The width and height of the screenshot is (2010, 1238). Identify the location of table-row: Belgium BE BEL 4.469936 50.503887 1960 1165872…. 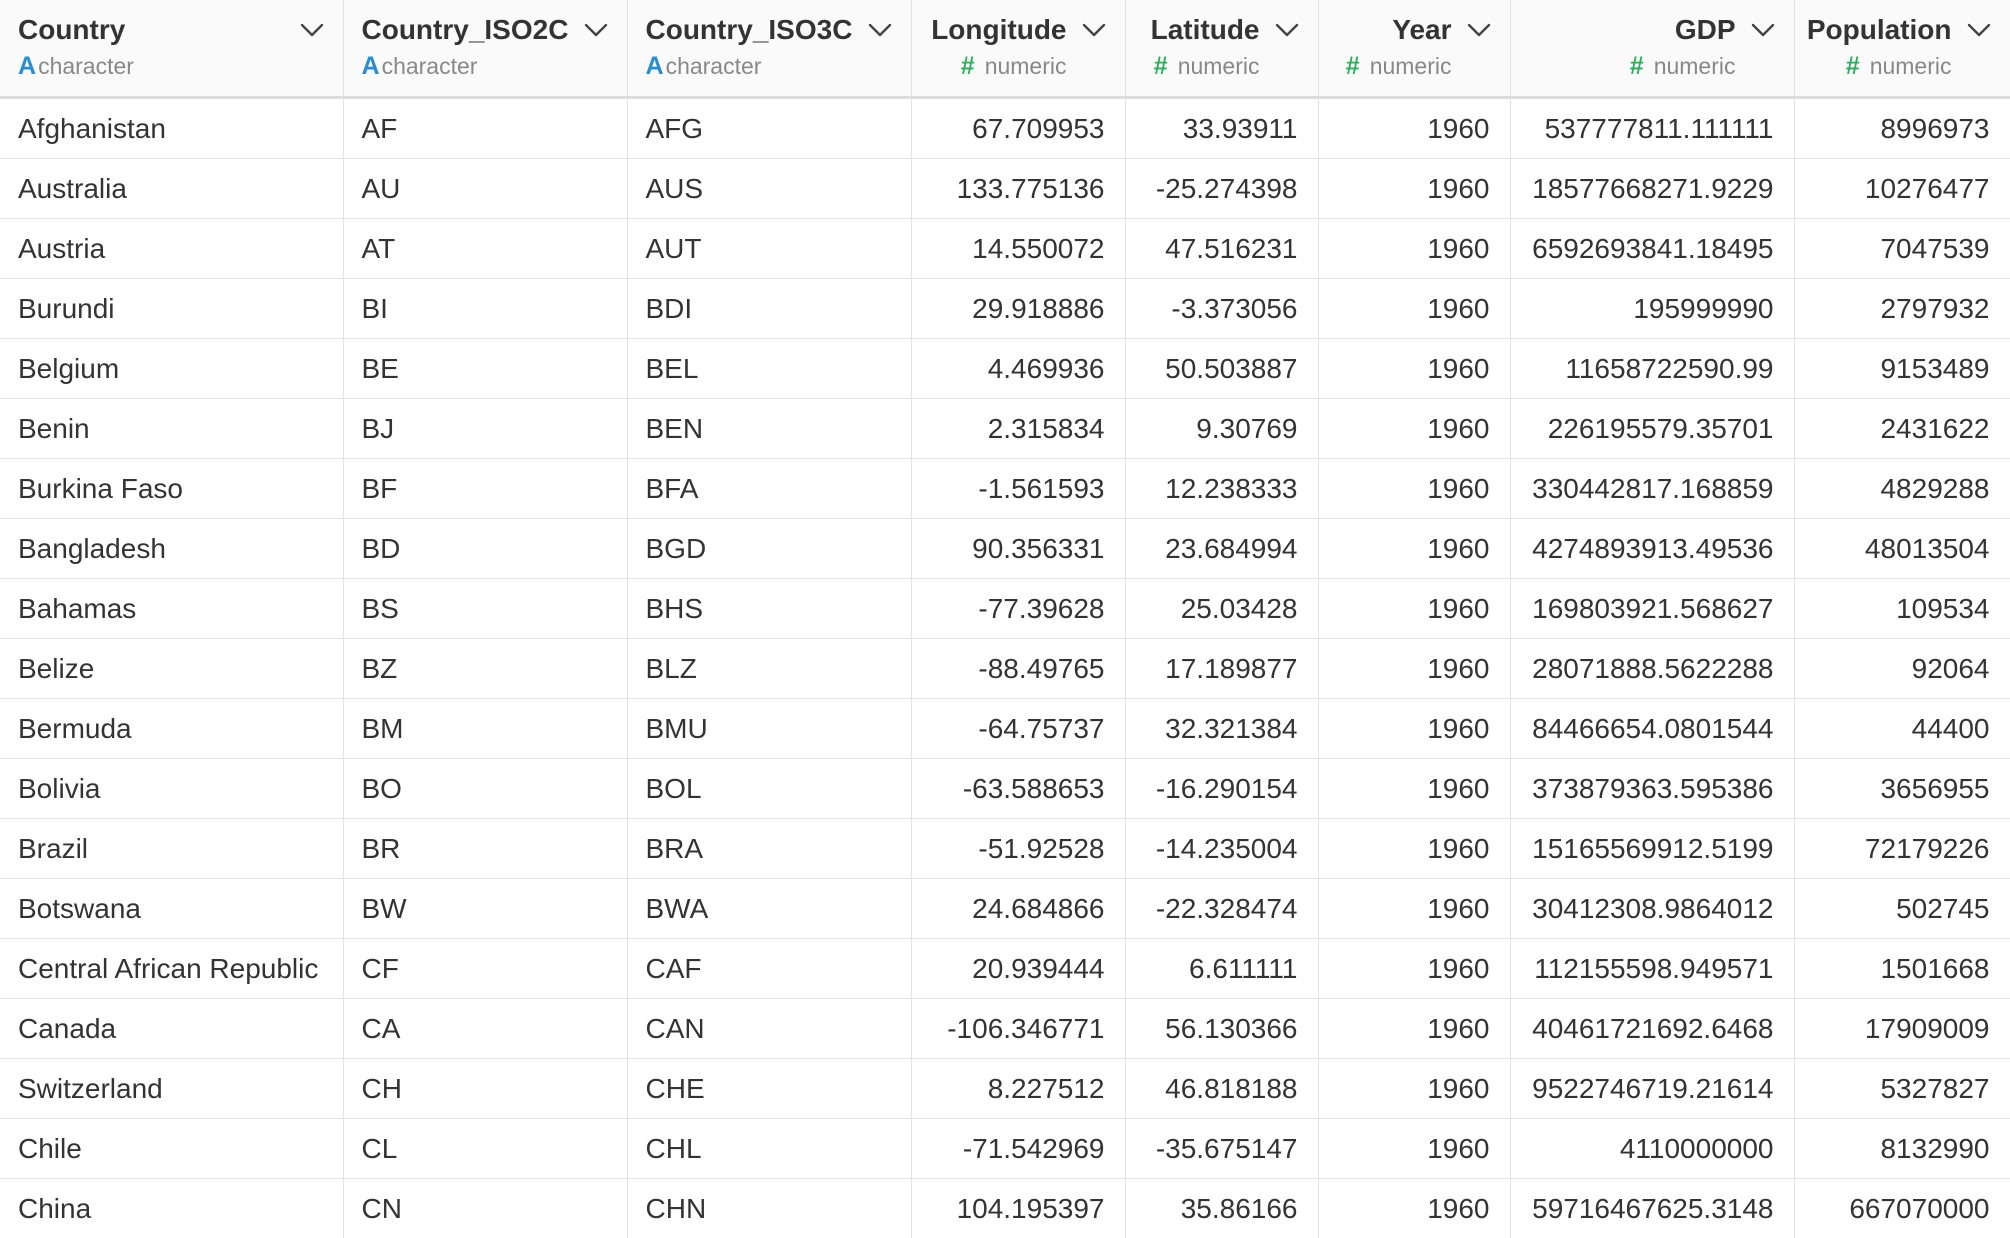
(1005, 368).